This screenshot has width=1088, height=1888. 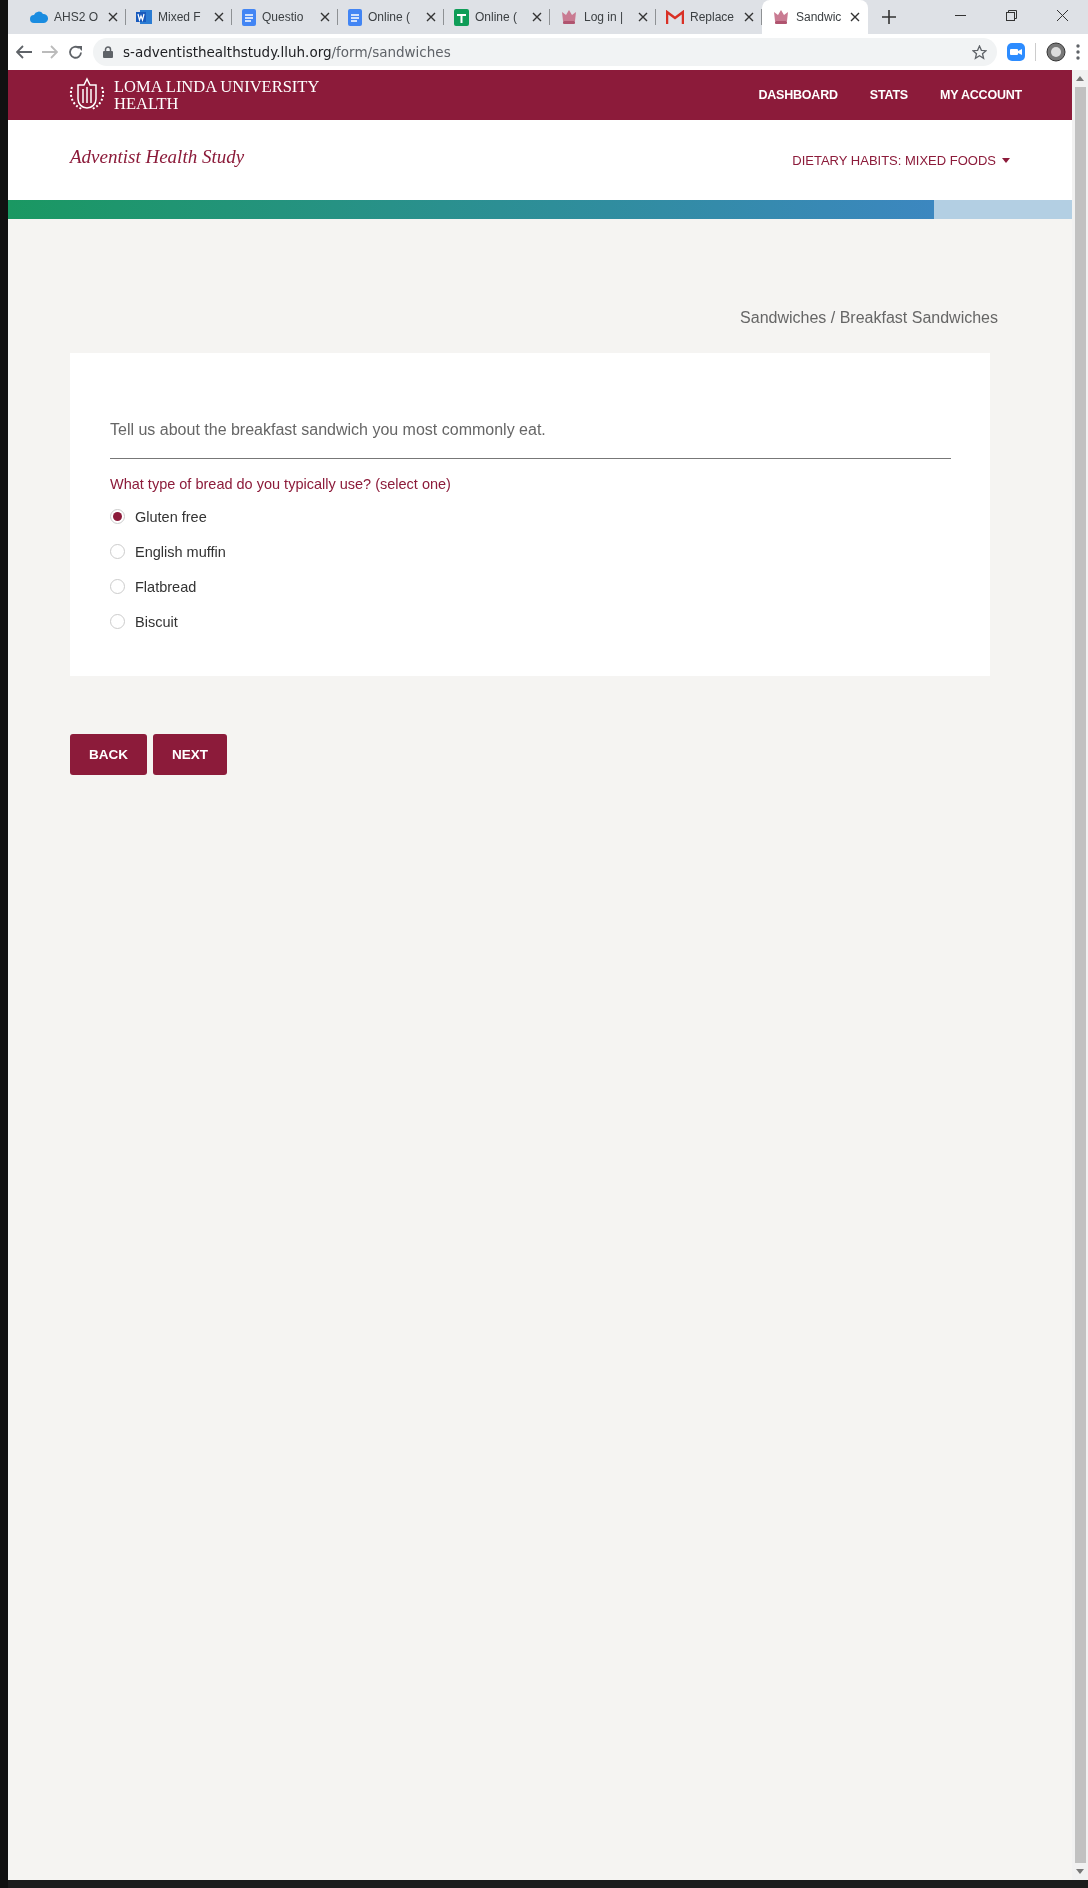 What do you see at coordinates (180, 551) in the screenshot?
I see `option-label: English muffin` at bounding box center [180, 551].